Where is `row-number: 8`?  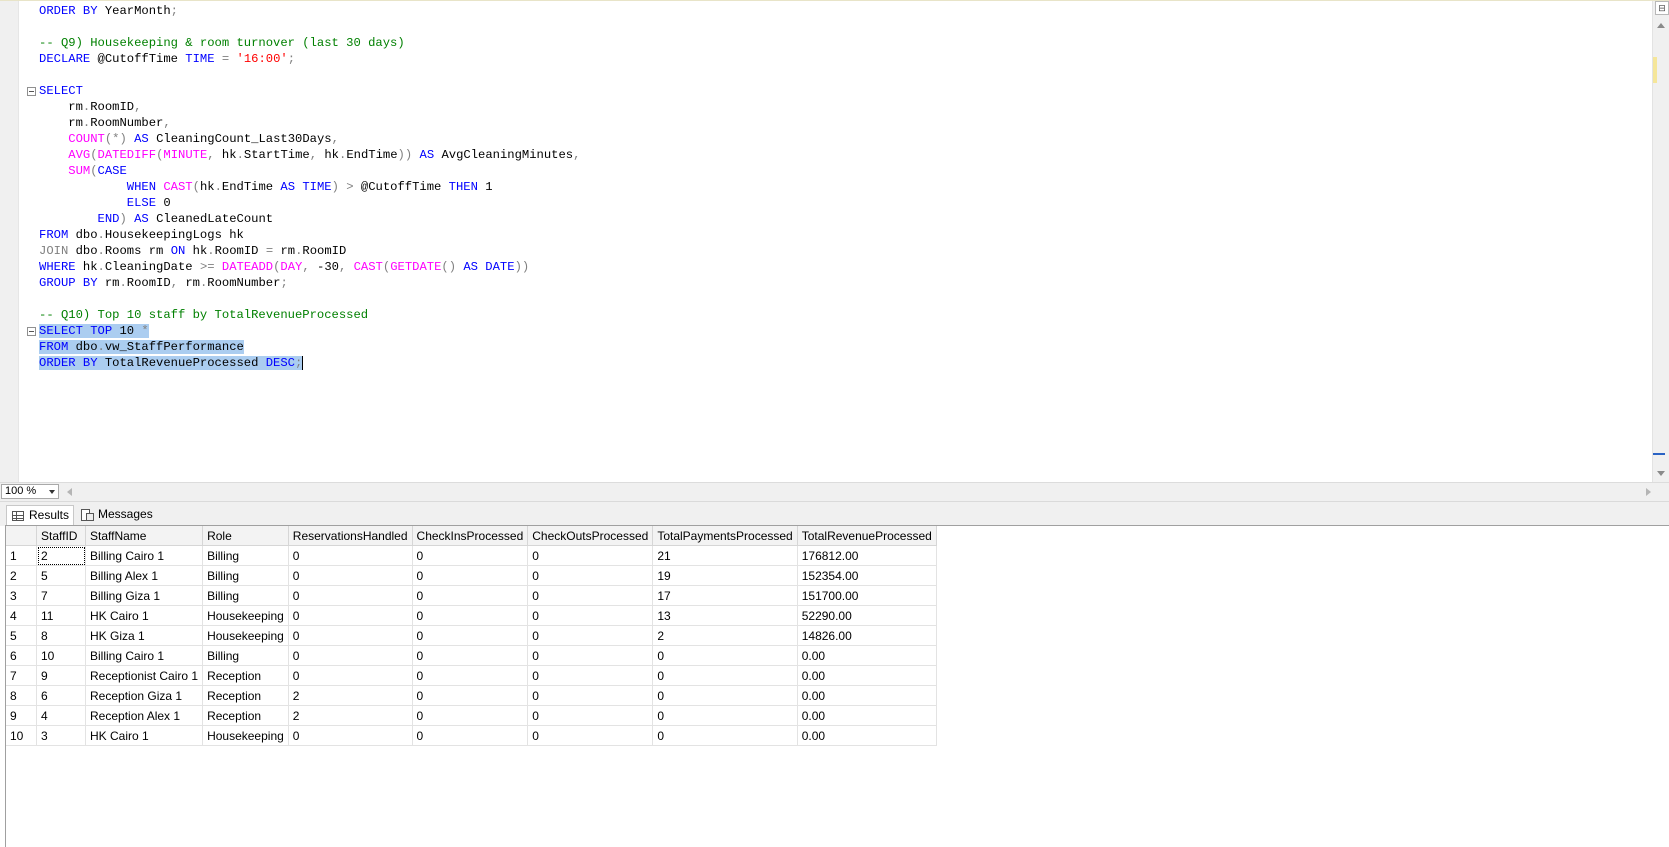
row-number: 8 is located at coordinates (21, 695).